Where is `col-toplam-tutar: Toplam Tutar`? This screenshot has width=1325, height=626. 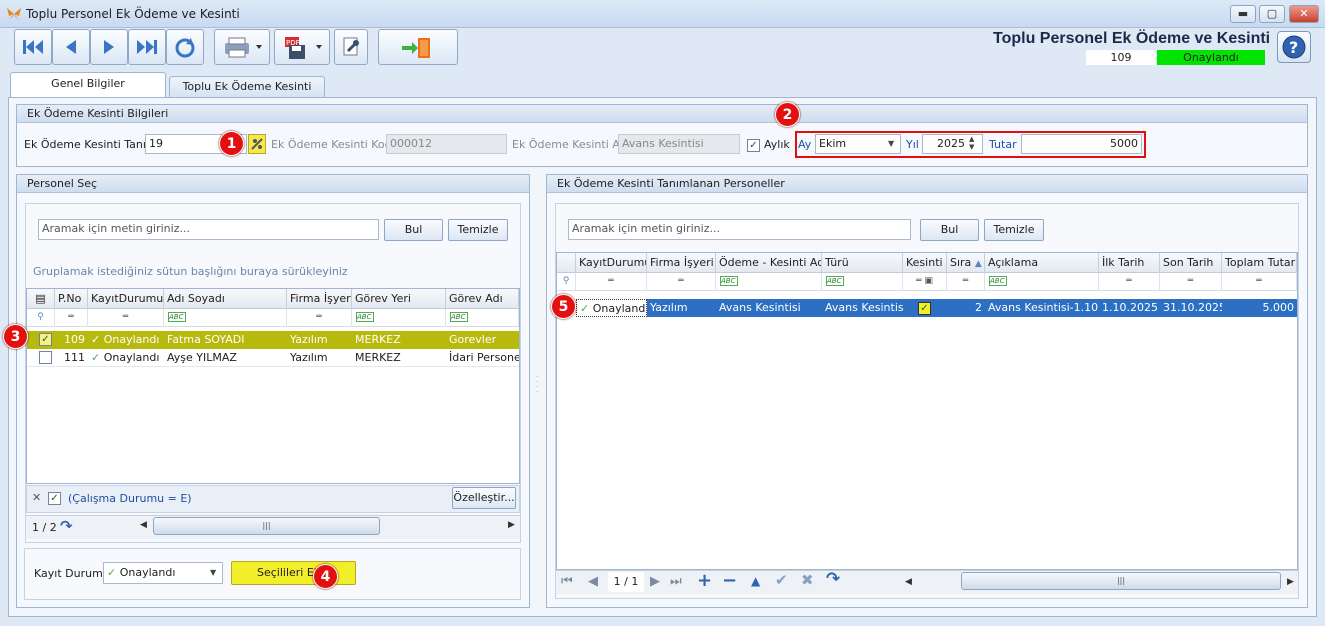
col-toplam-tutar: Toplam Tutar is located at coordinates (1259, 263).